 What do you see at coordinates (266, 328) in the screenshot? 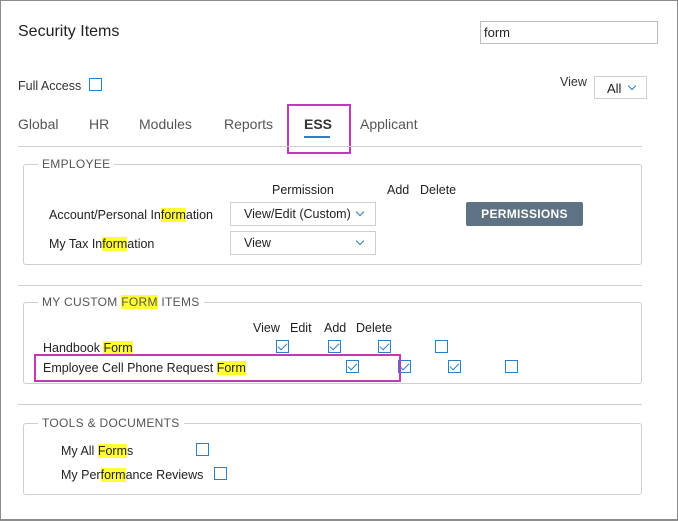
I see `view-column-header: View` at bounding box center [266, 328].